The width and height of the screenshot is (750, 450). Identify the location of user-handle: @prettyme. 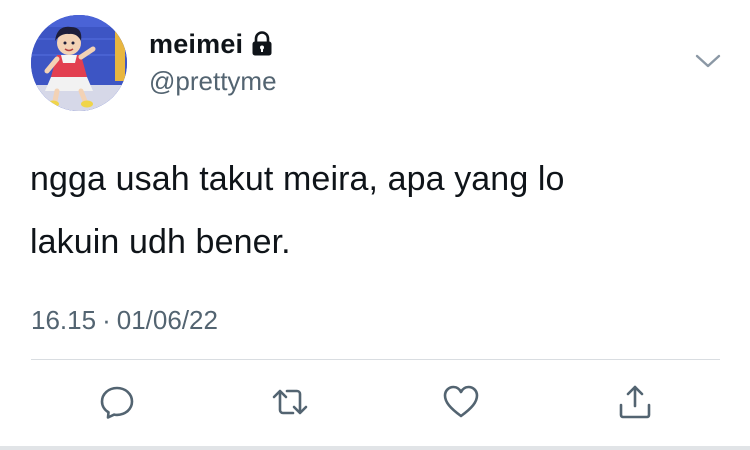
(213, 81).